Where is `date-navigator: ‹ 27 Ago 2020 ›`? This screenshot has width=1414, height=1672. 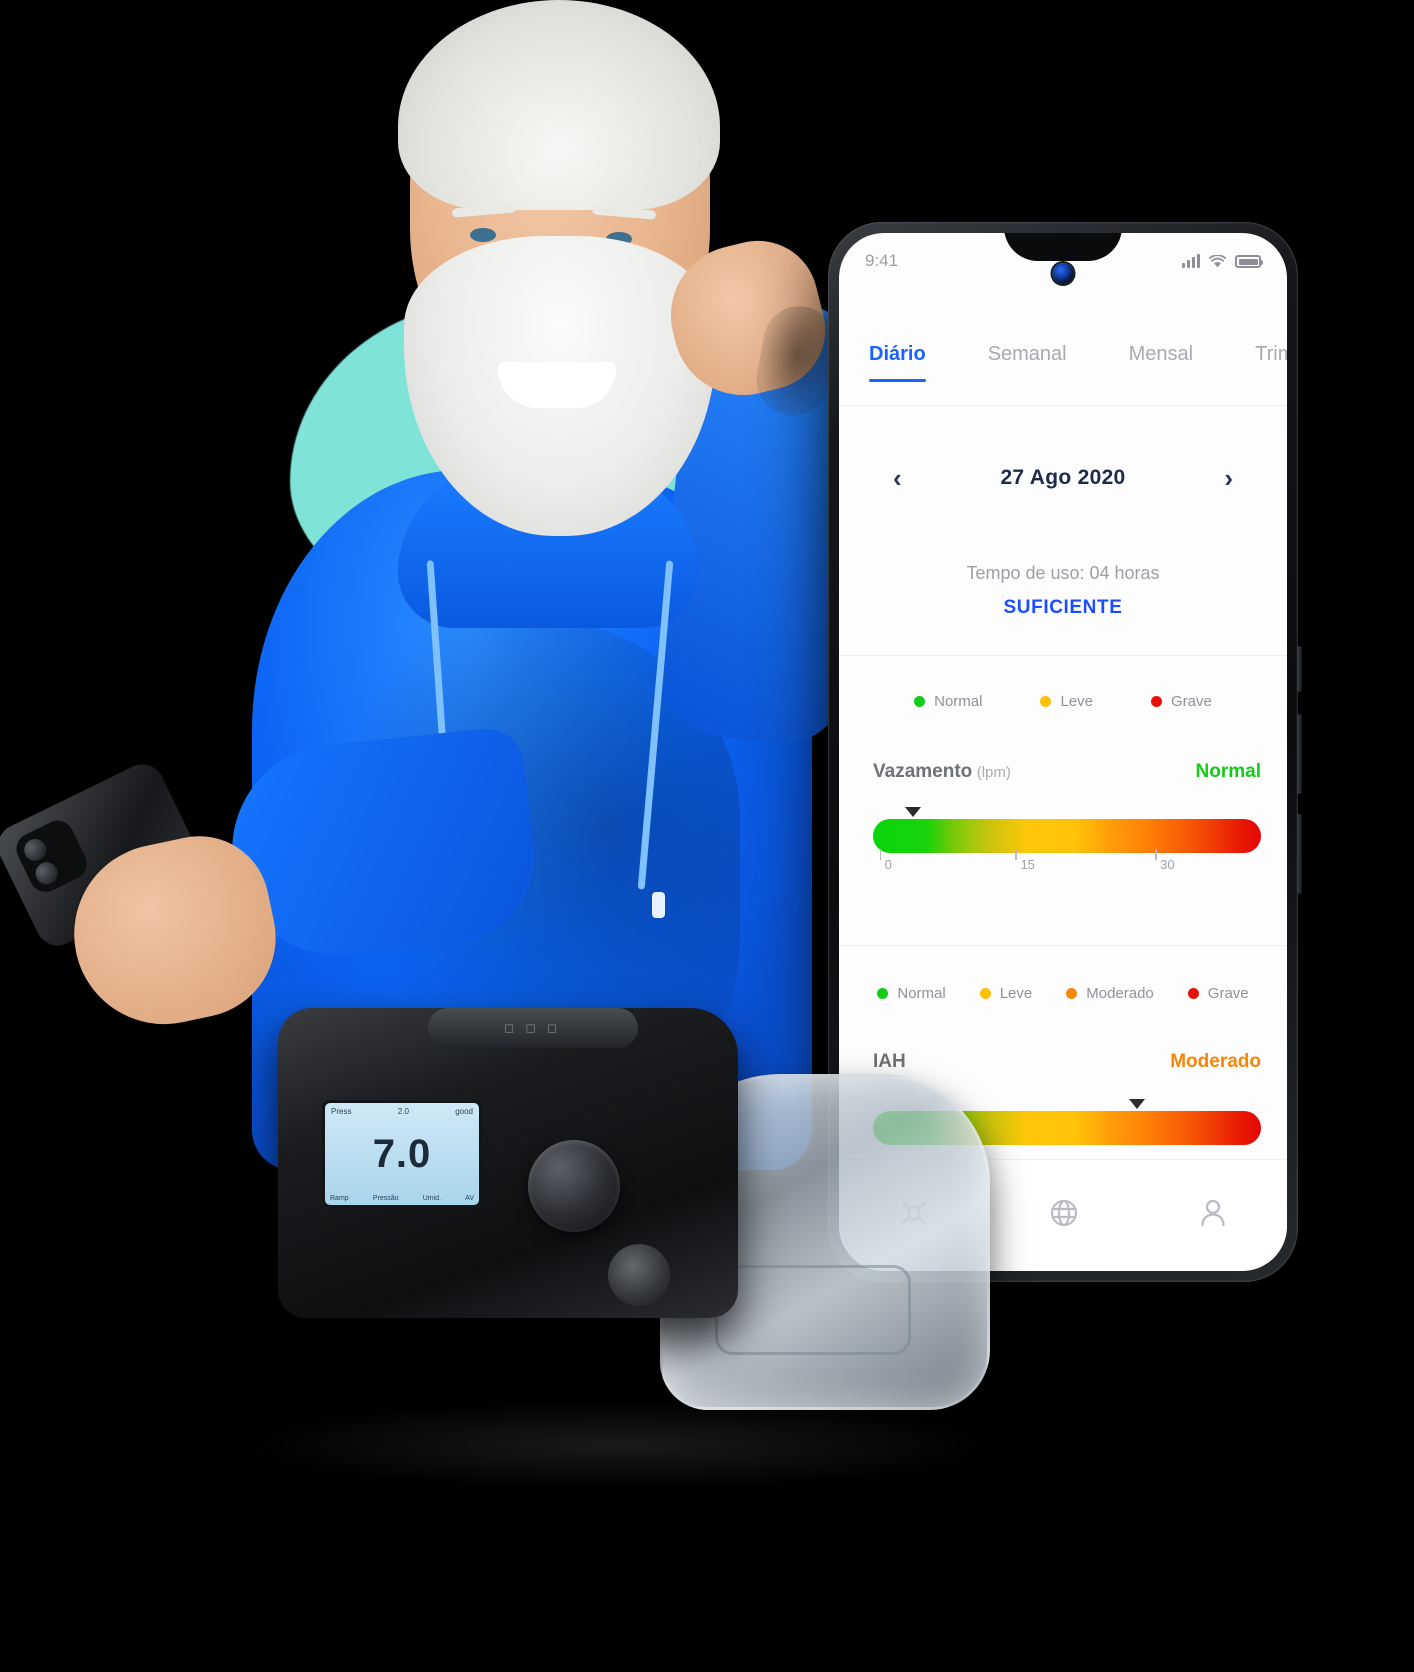
date-navigator: ‹ 27 Ago 2020 › is located at coordinates (1063, 478).